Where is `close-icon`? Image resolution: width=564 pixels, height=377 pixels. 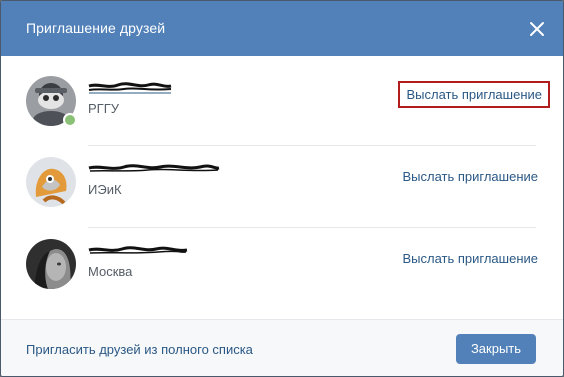
close-icon is located at coordinates (537, 29).